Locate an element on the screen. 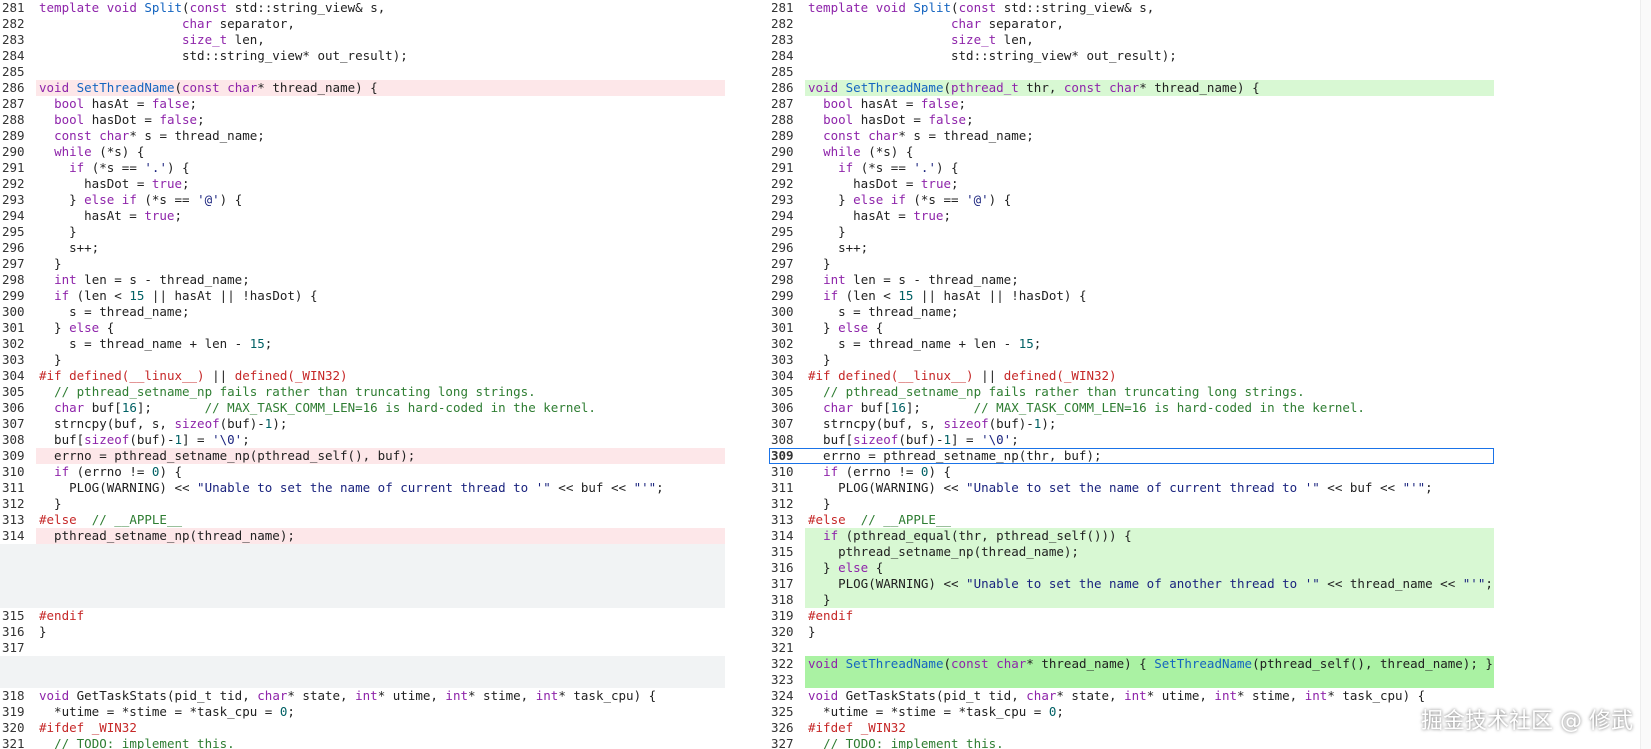  code-line: 320} is located at coordinates (1131, 632).